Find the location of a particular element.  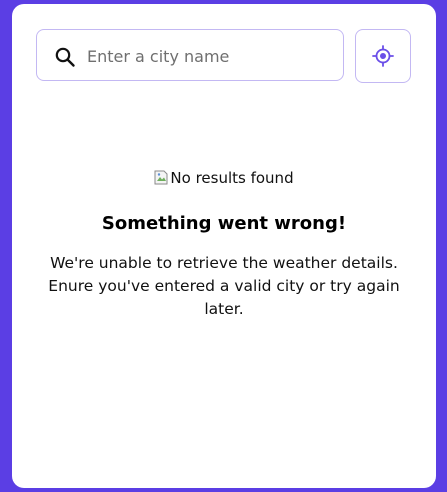

current-location-button is located at coordinates (383, 56).